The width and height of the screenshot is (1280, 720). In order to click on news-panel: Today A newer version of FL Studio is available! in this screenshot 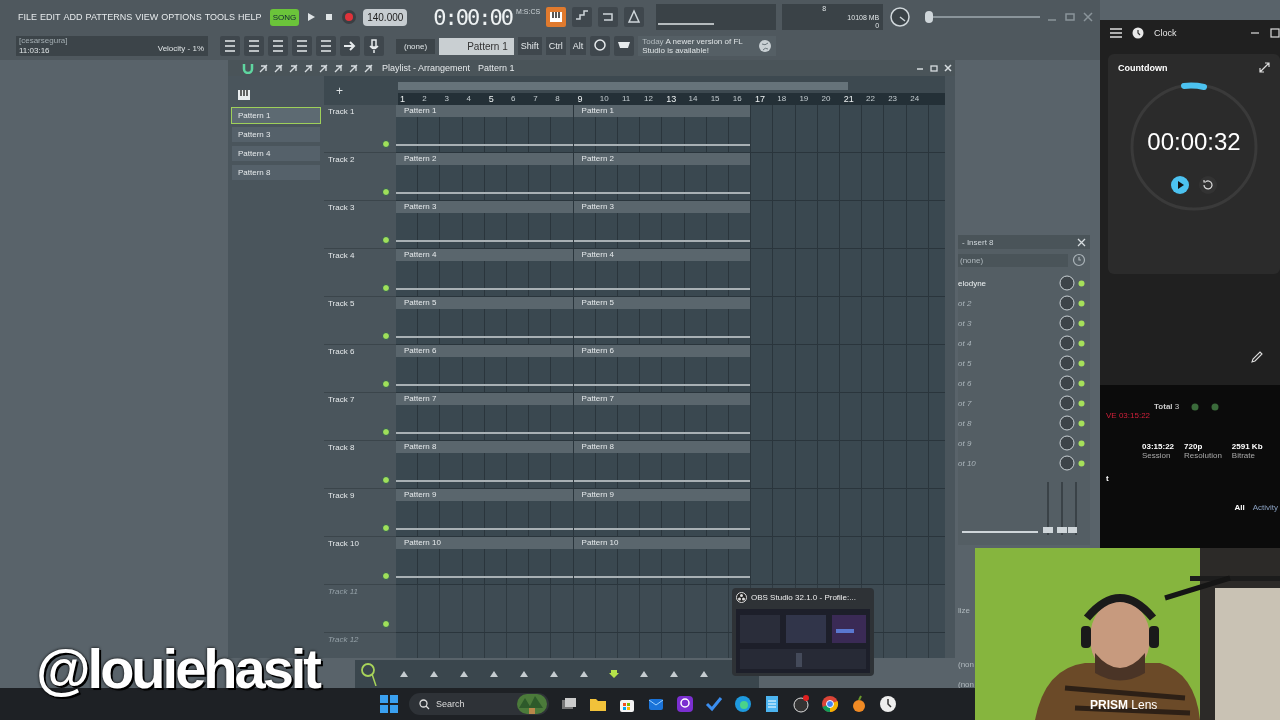, I will do `click(707, 46)`.